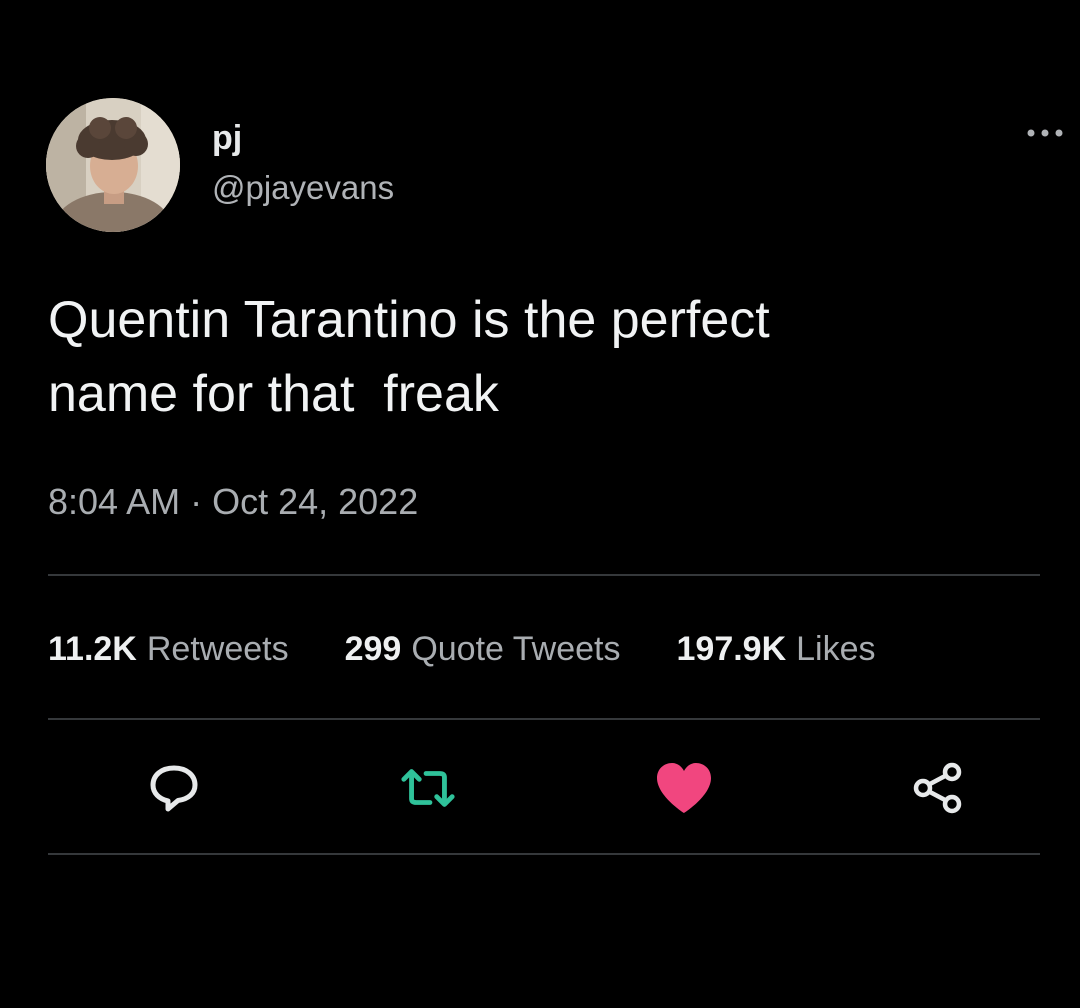 Image resolution: width=1080 pixels, height=1008 pixels. Describe the element at coordinates (373, 649) in the screenshot. I see `quote-tweets-count: 299` at that location.